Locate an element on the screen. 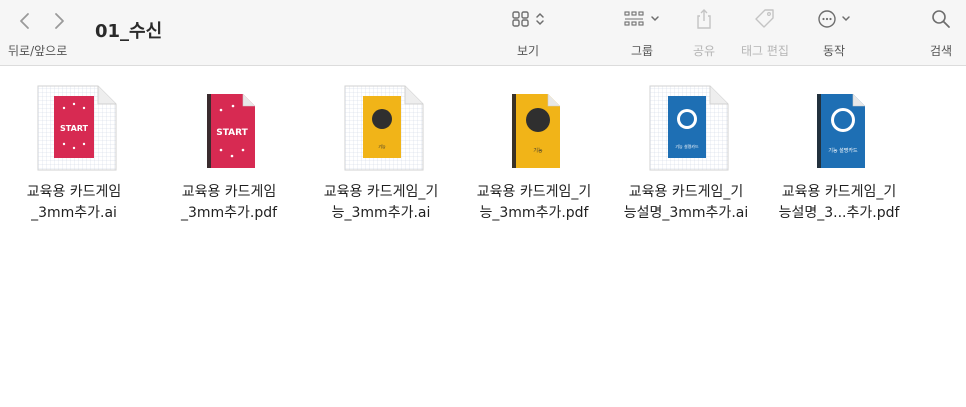  search-button: 검색 is located at coordinates (941, 35).